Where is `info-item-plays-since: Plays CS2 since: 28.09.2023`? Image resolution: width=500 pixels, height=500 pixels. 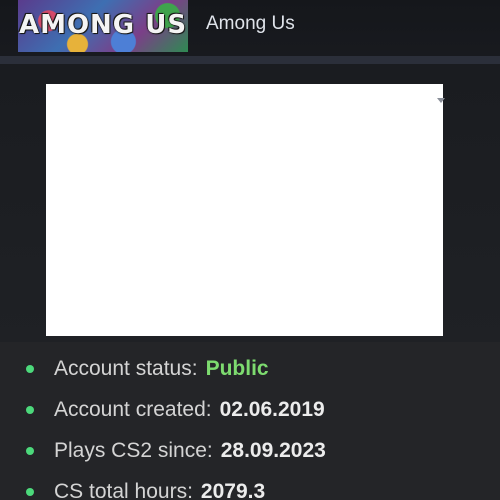
info-item-plays-since: Plays CS2 since: 28.09.2023 is located at coordinates (175, 454).